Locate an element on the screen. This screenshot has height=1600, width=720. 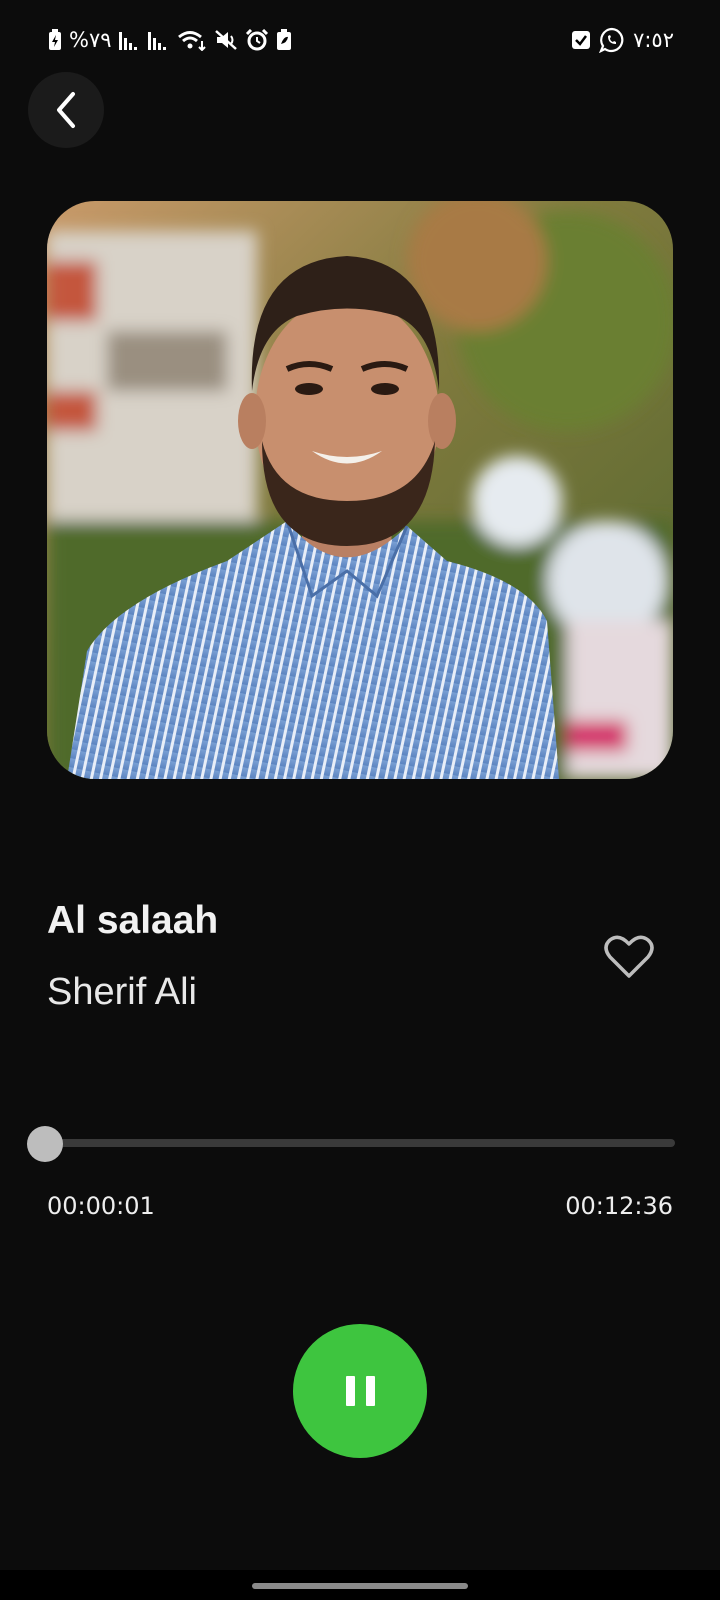
progress-track is located at coordinates (359, 1143).